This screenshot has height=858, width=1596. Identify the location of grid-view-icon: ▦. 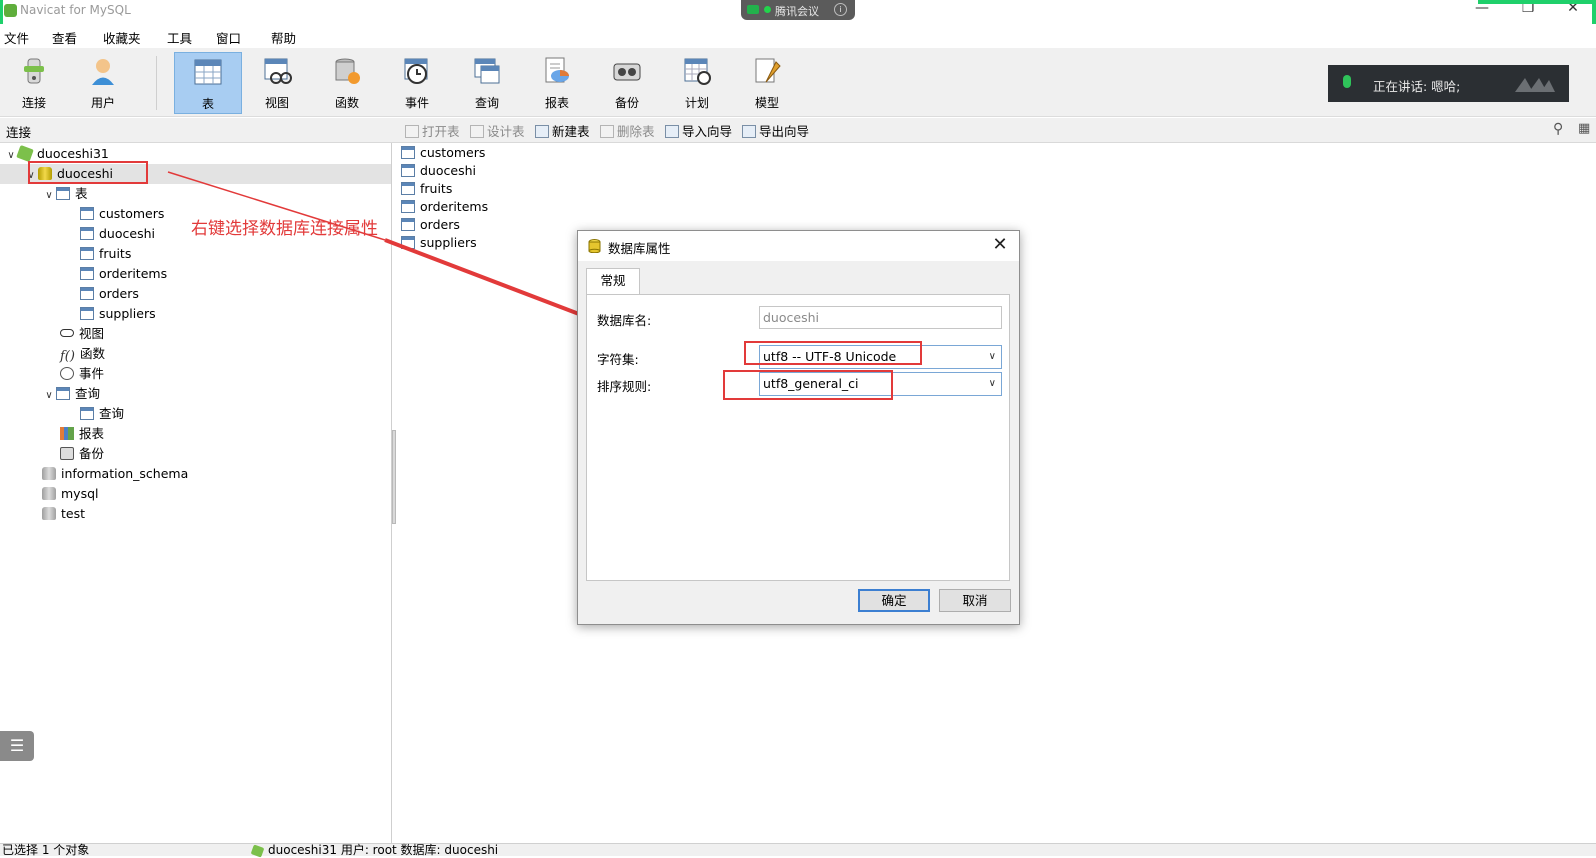
(1586, 129).